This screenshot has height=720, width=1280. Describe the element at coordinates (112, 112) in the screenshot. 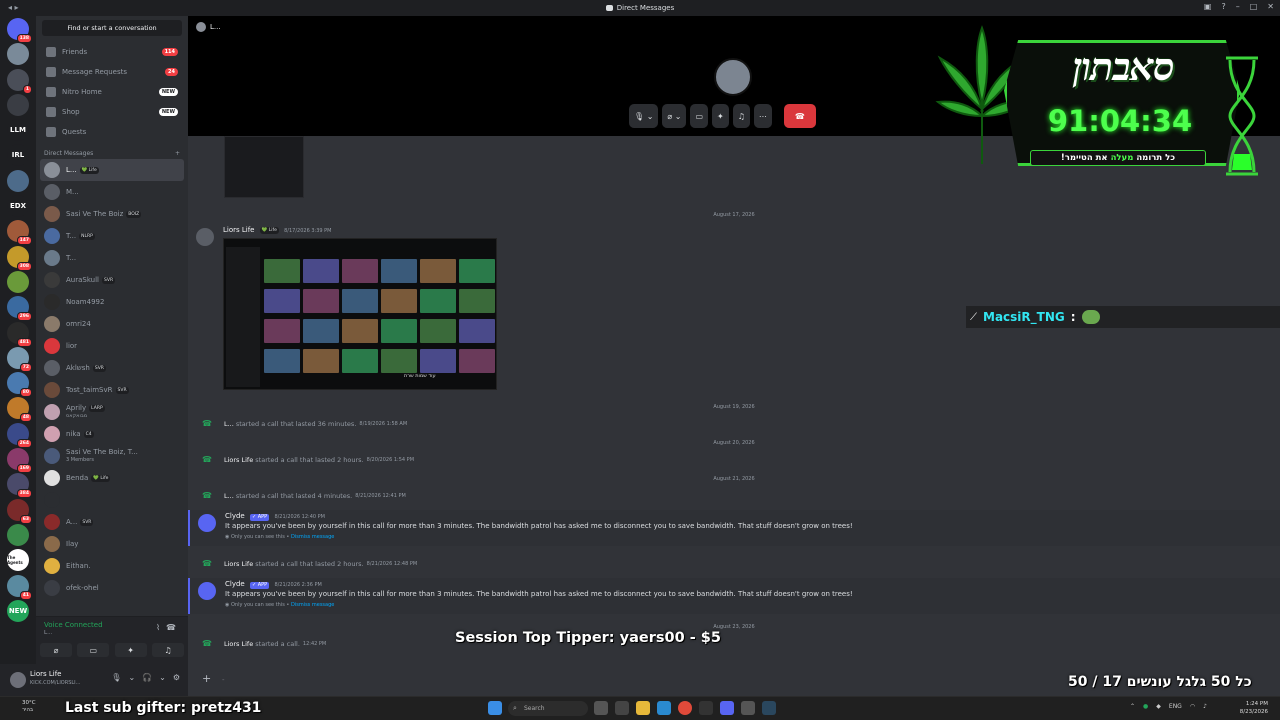

I see `sidebar-item-shop: Shop NEW` at that location.